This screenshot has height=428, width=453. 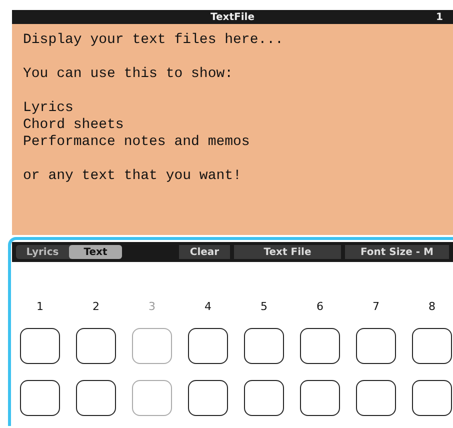 What do you see at coordinates (132, 176) in the screenshot?
I see `text-line: or any text that you want!` at bounding box center [132, 176].